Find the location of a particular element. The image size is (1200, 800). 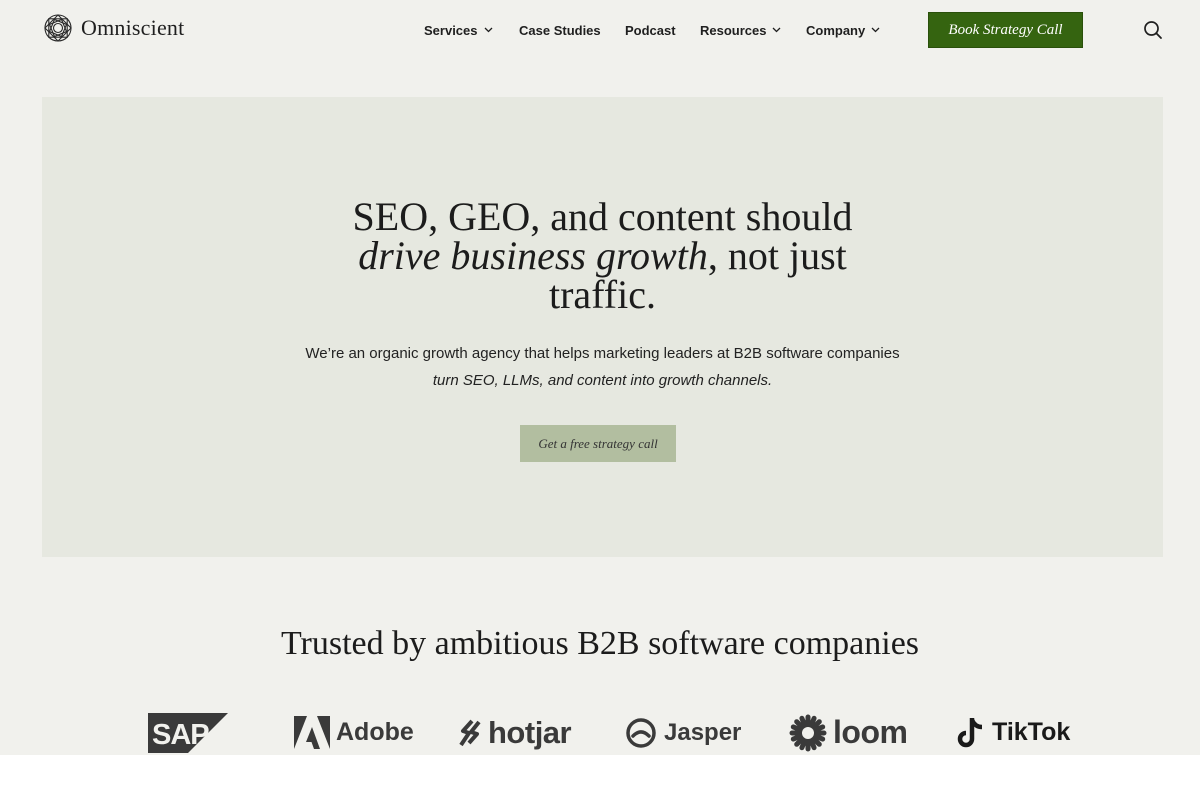

sap-logo-text: SAP is located at coordinates (180, 735).